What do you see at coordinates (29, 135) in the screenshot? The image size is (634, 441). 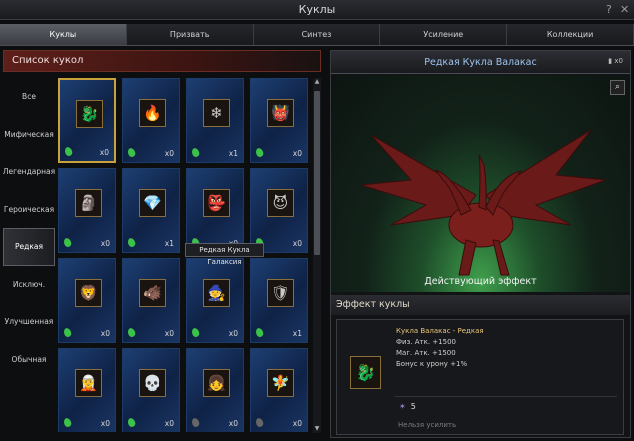 I see `category-mythic: Мифическая` at bounding box center [29, 135].